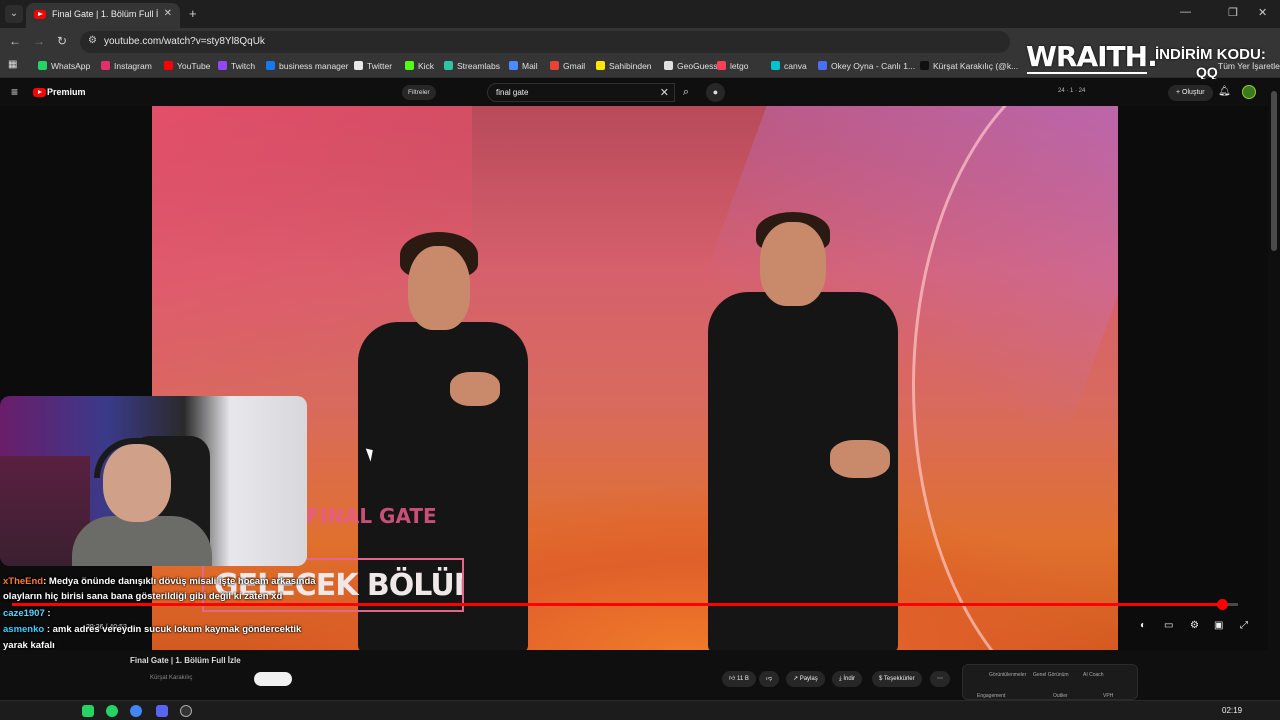  I want to click on close-window-button: ✕, so click(1262, 12).